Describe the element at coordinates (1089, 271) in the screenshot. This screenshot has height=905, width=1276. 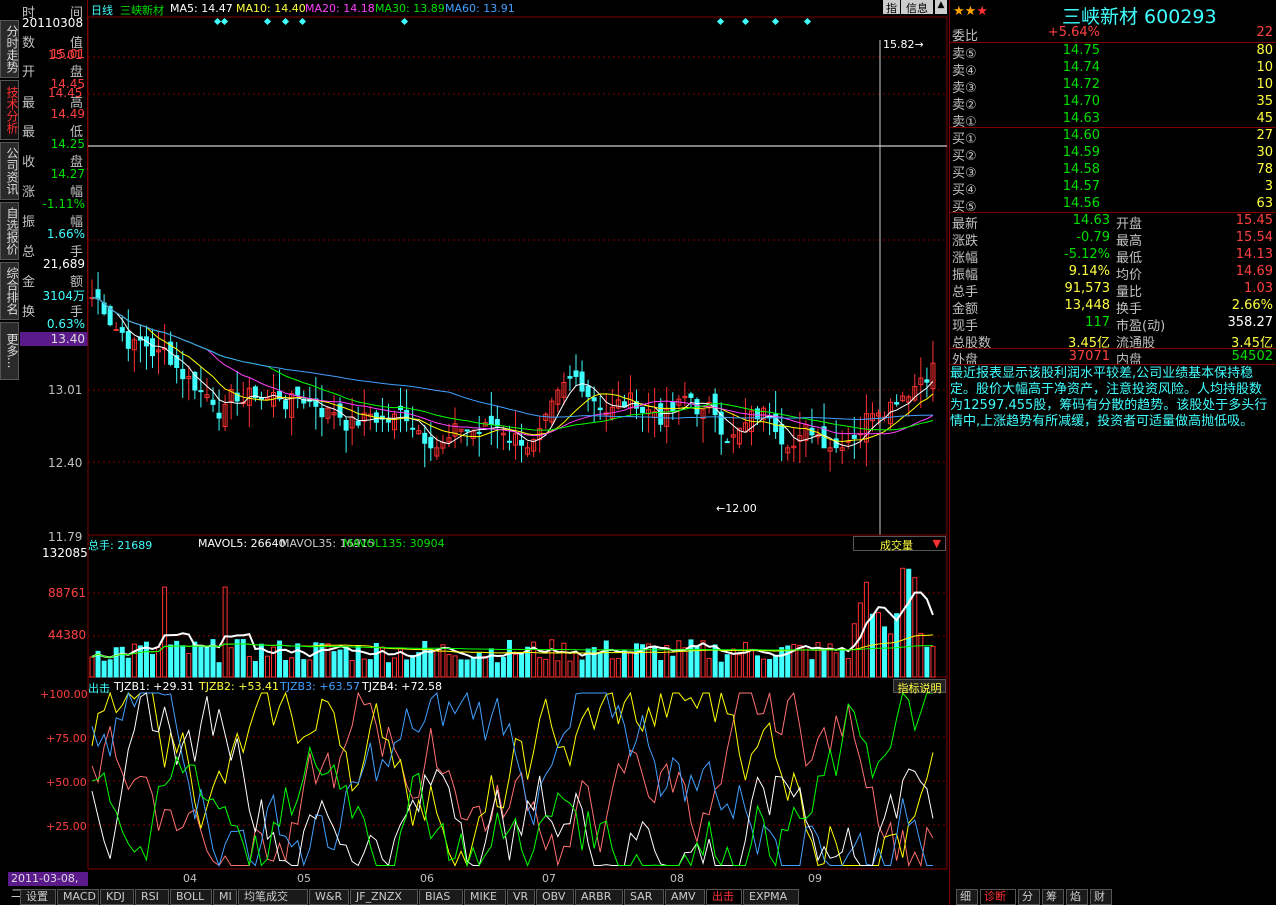
I see `stat-cell-1: 9.14%` at that location.